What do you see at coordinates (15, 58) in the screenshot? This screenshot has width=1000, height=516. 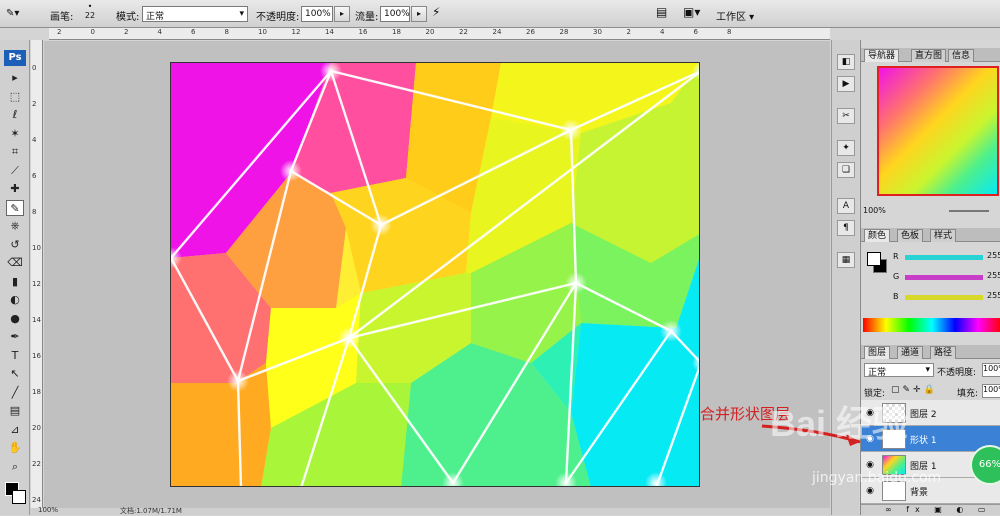 I see `ps-logo: Ps` at bounding box center [15, 58].